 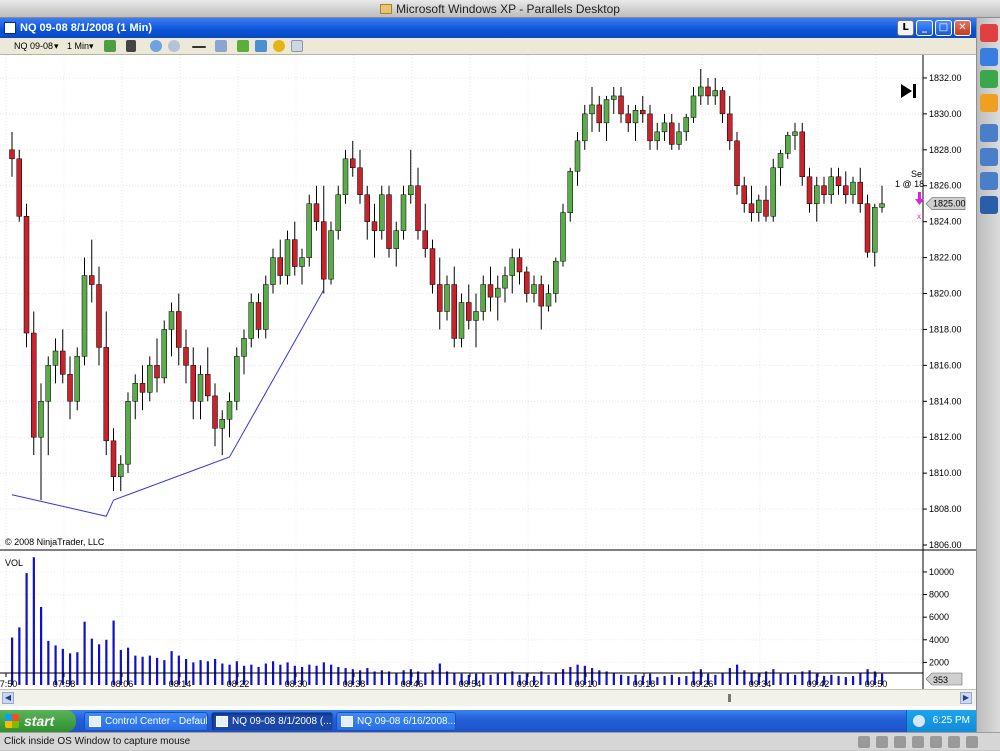 I want to click on shared-folder-icon, so click(x=954, y=742).